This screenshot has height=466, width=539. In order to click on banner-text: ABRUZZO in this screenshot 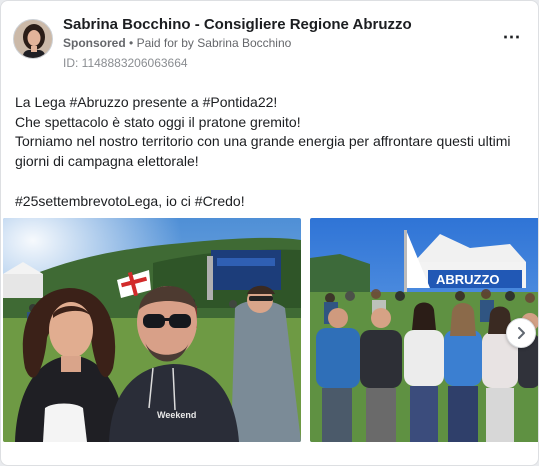, I will do `click(468, 279)`.